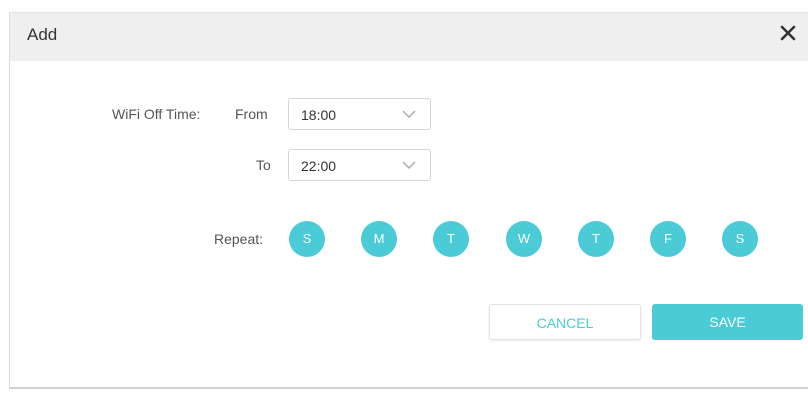 The width and height of the screenshot is (808, 394). Describe the element at coordinates (379, 239) in the screenshot. I see `day-toggle-monday: M` at that location.